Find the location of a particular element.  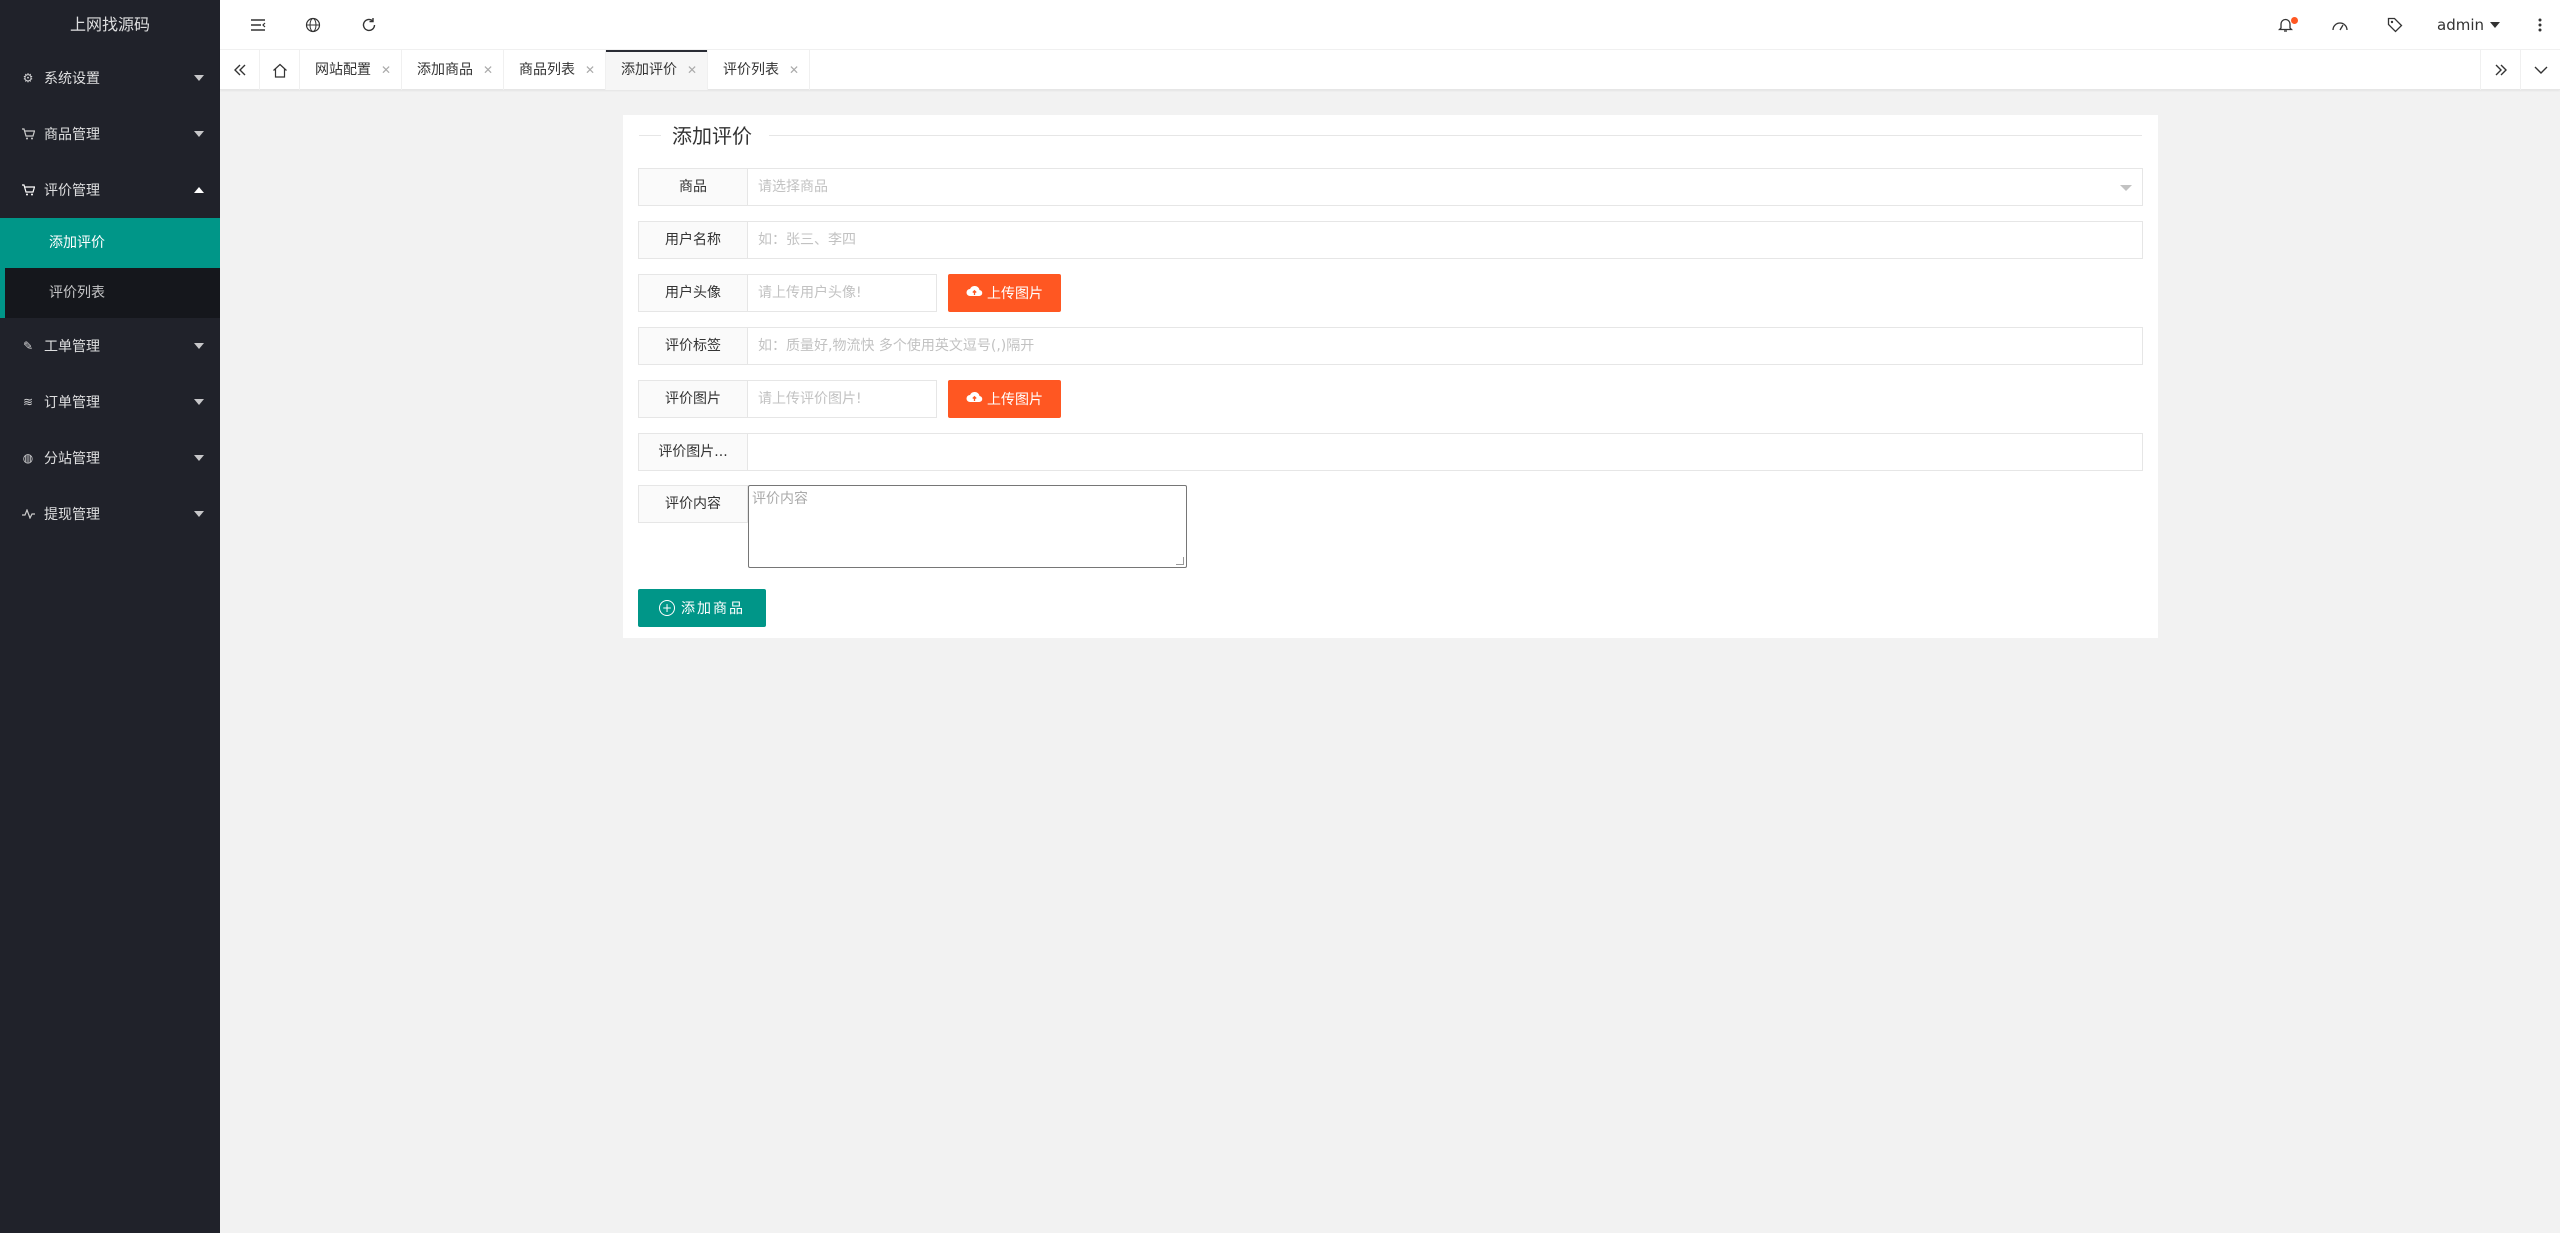

reviews-submenu: 添加评价 评价列表 is located at coordinates (110, 268).